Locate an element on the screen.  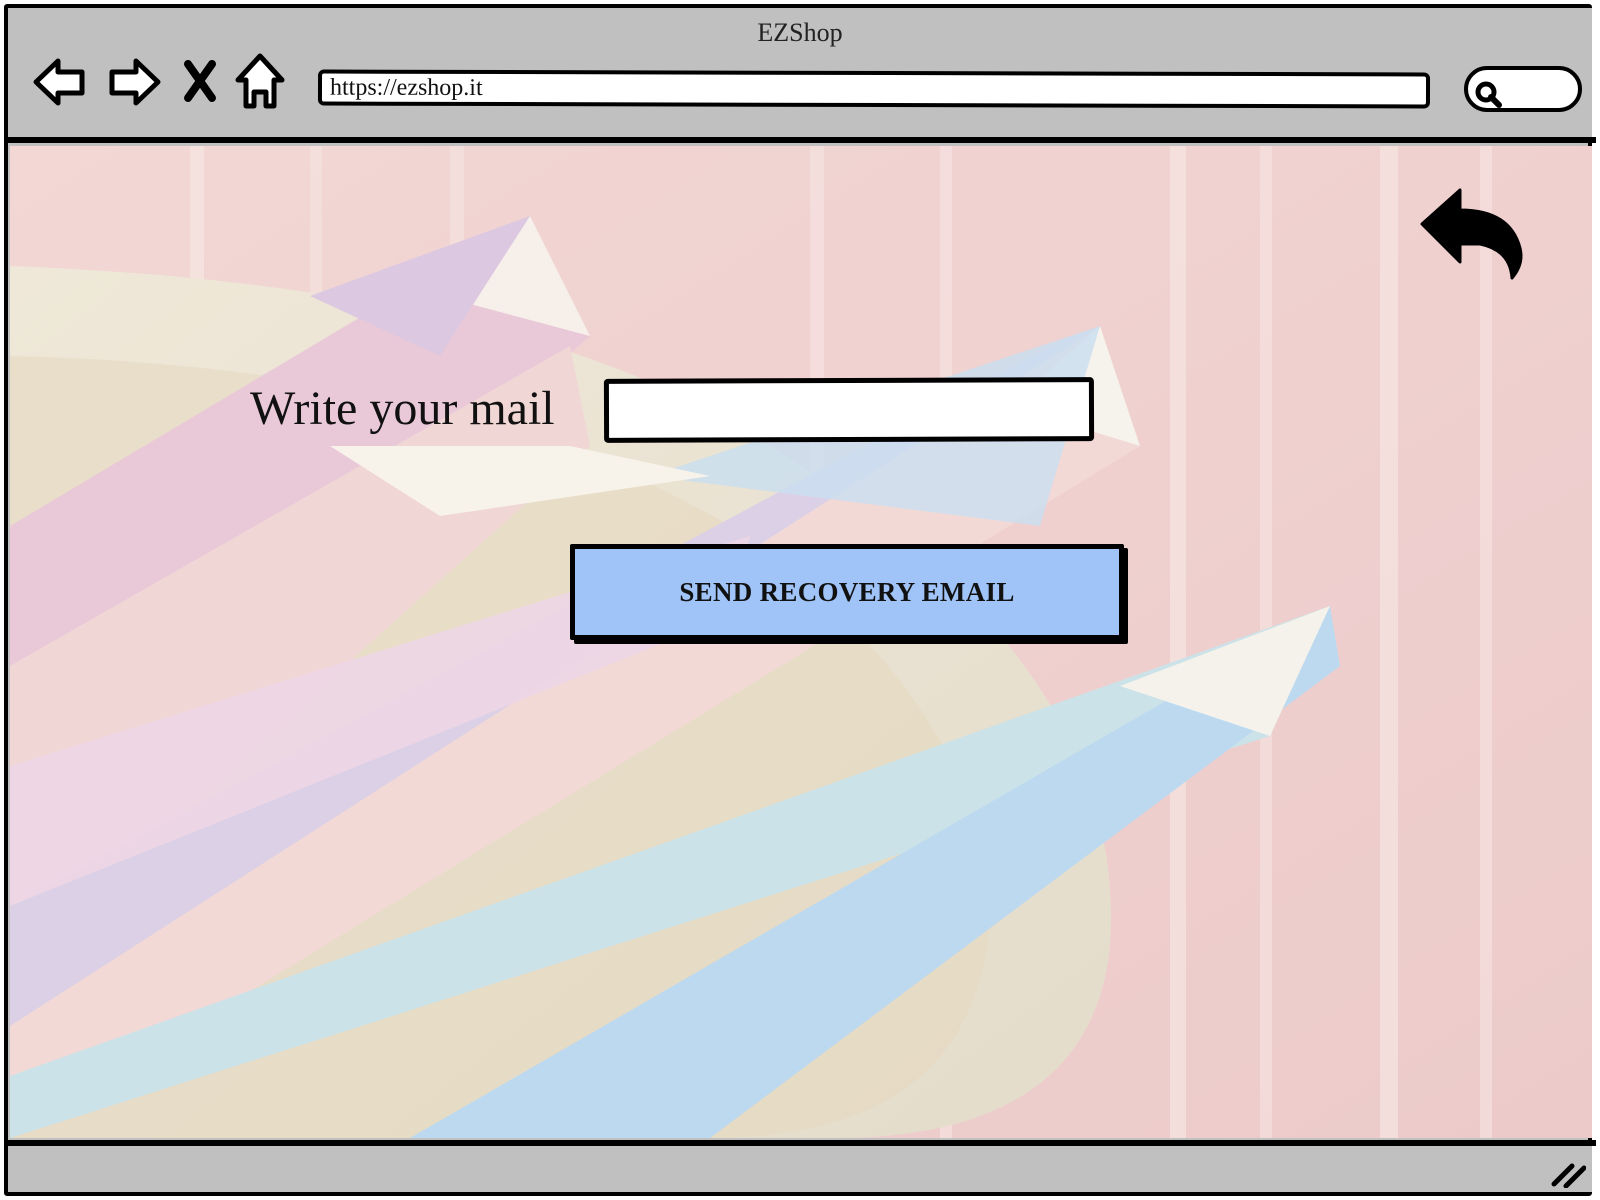
back-icon is located at coordinates (60, 82).